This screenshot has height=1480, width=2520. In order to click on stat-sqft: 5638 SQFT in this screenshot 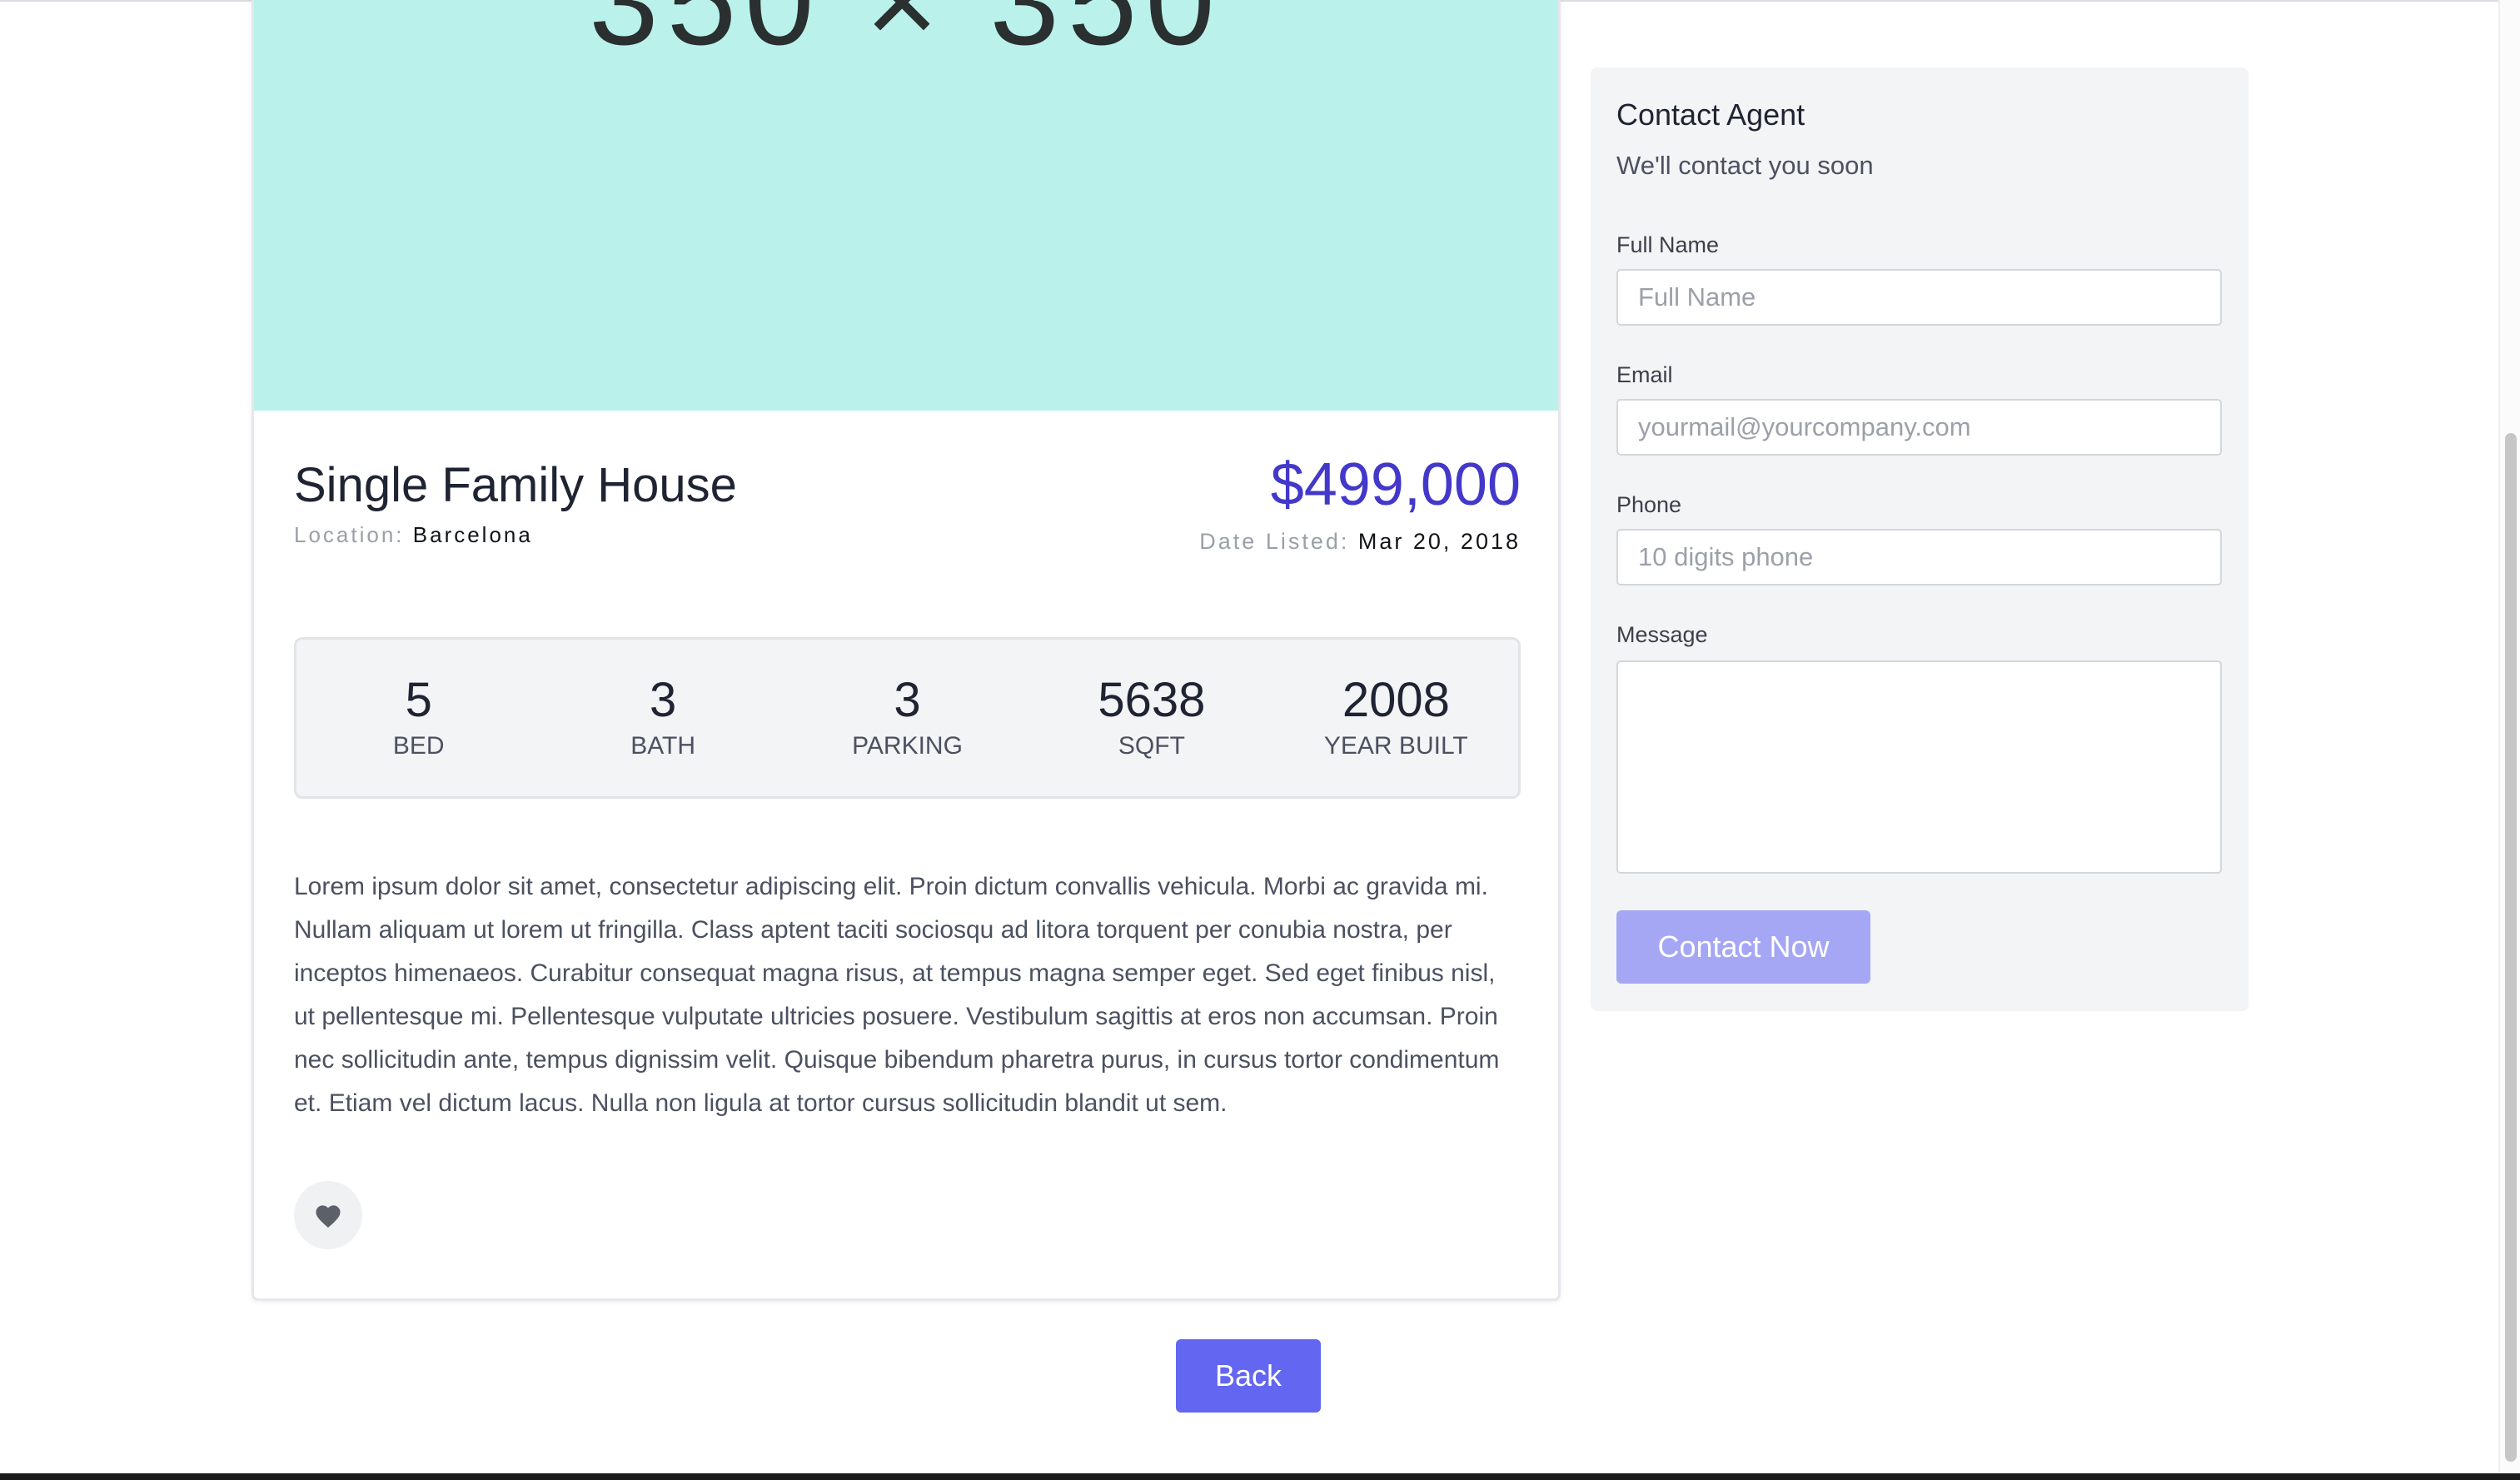, I will do `click(1151, 718)`.